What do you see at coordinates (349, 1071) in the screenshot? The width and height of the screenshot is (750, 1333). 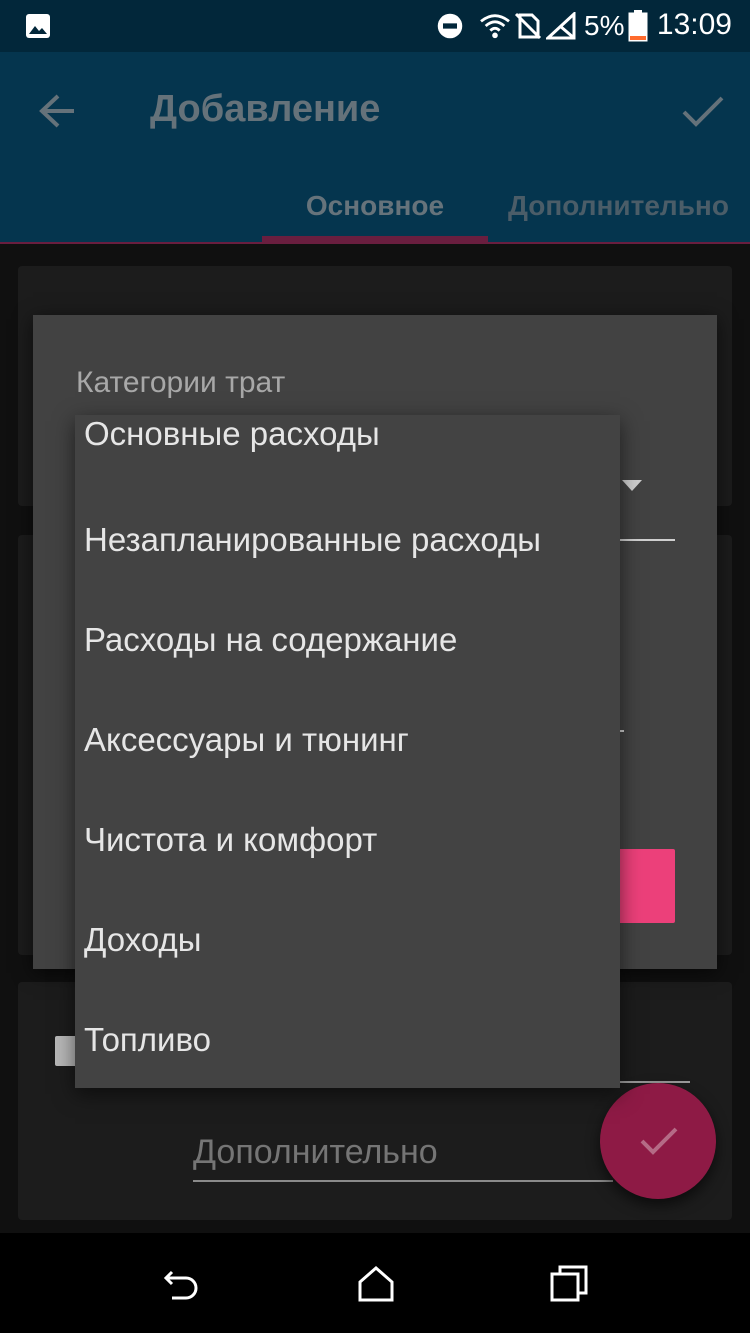 I see `dropdown-item: Топливо` at bounding box center [349, 1071].